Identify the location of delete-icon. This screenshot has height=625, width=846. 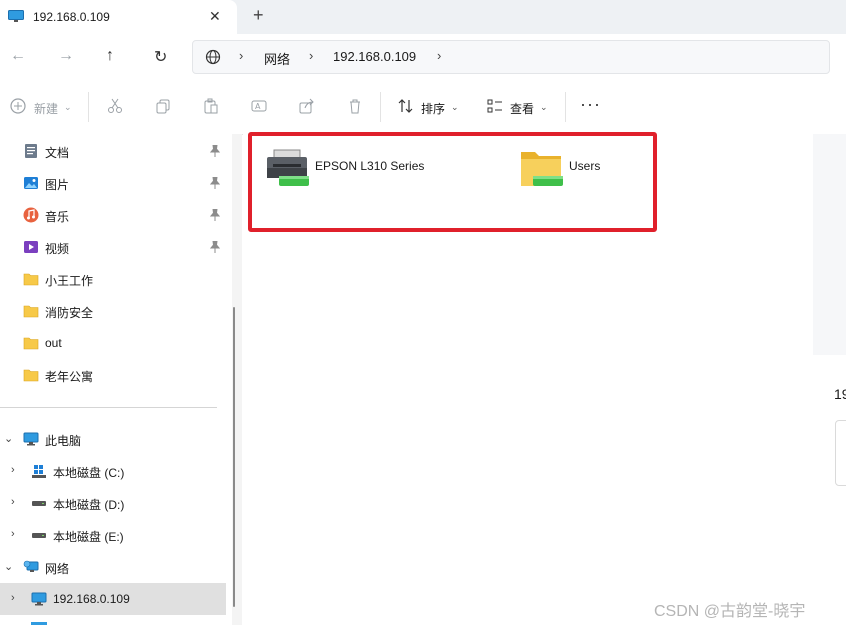
(355, 106).